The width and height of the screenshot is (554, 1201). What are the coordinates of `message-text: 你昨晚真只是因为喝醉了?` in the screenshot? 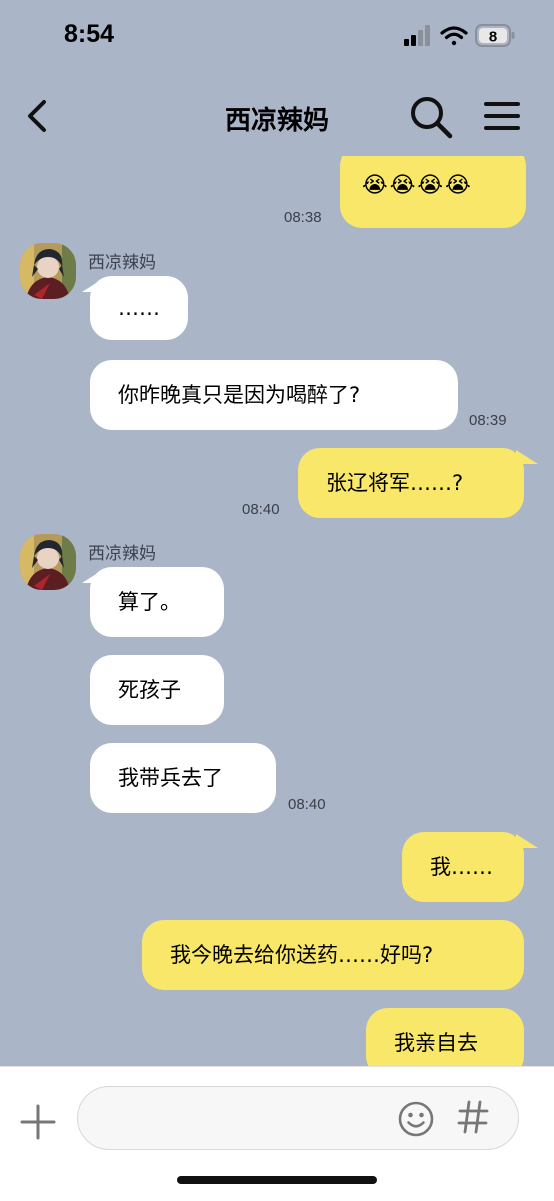 It's located at (239, 394).